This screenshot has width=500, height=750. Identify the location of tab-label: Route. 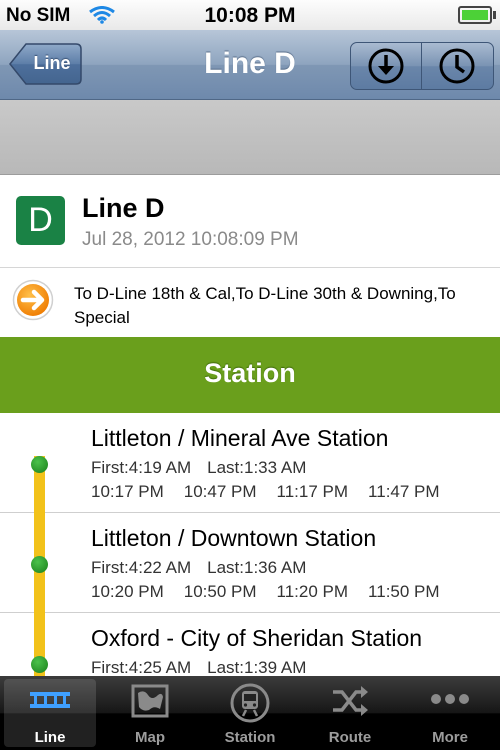
(350, 737).